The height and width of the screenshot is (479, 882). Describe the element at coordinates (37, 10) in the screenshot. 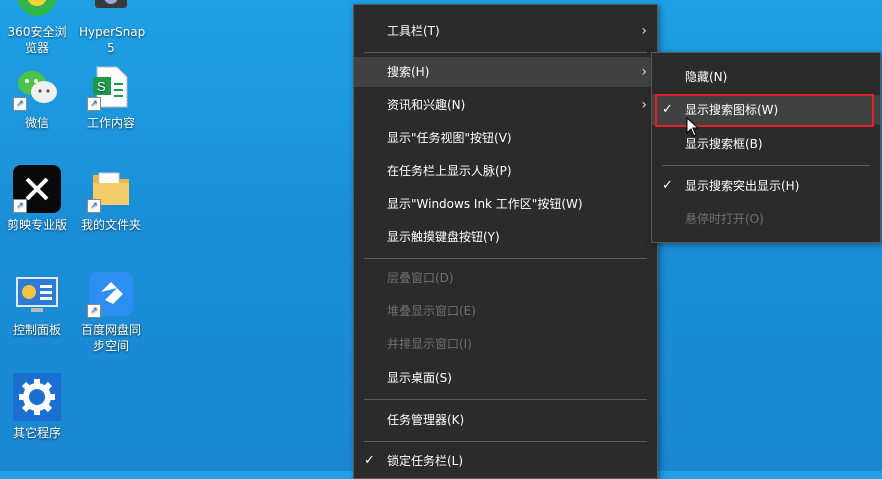

I see `browser-icon` at that location.